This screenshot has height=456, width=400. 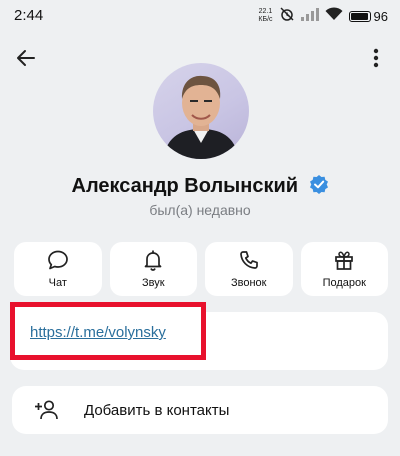 What do you see at coordinates (265, 11) in the screenshot?
I see `network-speed-value: 22.1` at bounding box center [265, 11].